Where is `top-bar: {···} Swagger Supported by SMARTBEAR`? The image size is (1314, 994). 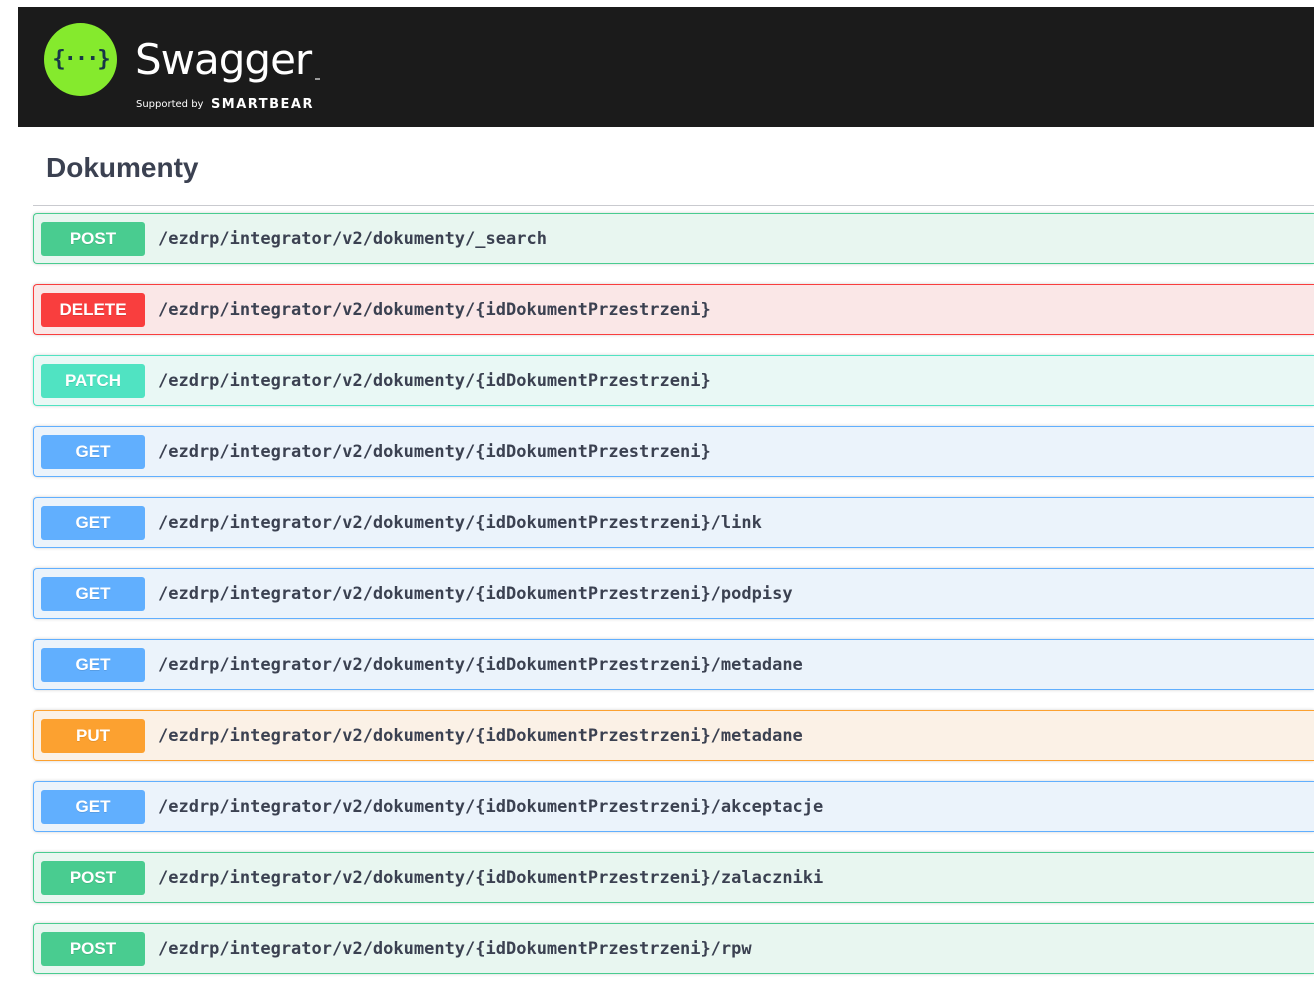
top-bar: {···} Swagger Supported by SMARTBEAR is located at coordinates (666, 67).